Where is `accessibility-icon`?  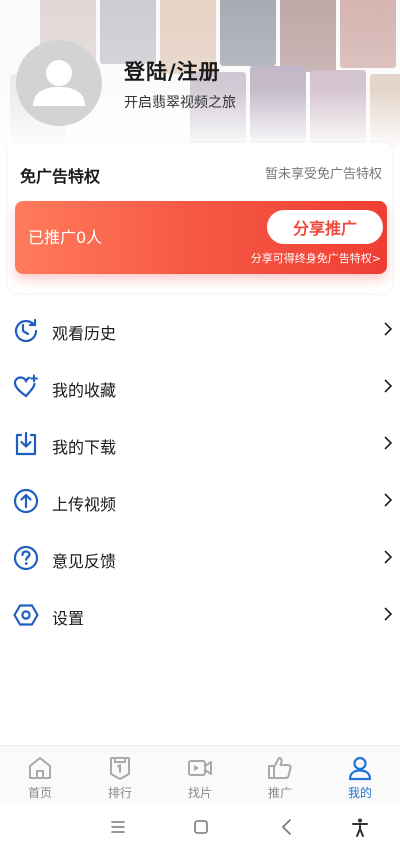 accessibility-icon is located at coordinates (360, 827).